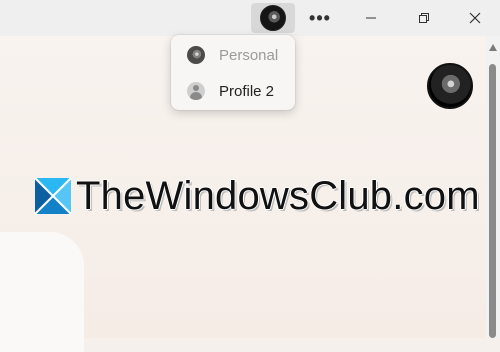 This screenshot has height=352, width=500. I want to click on vertical-scrollbar, so click(493, 187).